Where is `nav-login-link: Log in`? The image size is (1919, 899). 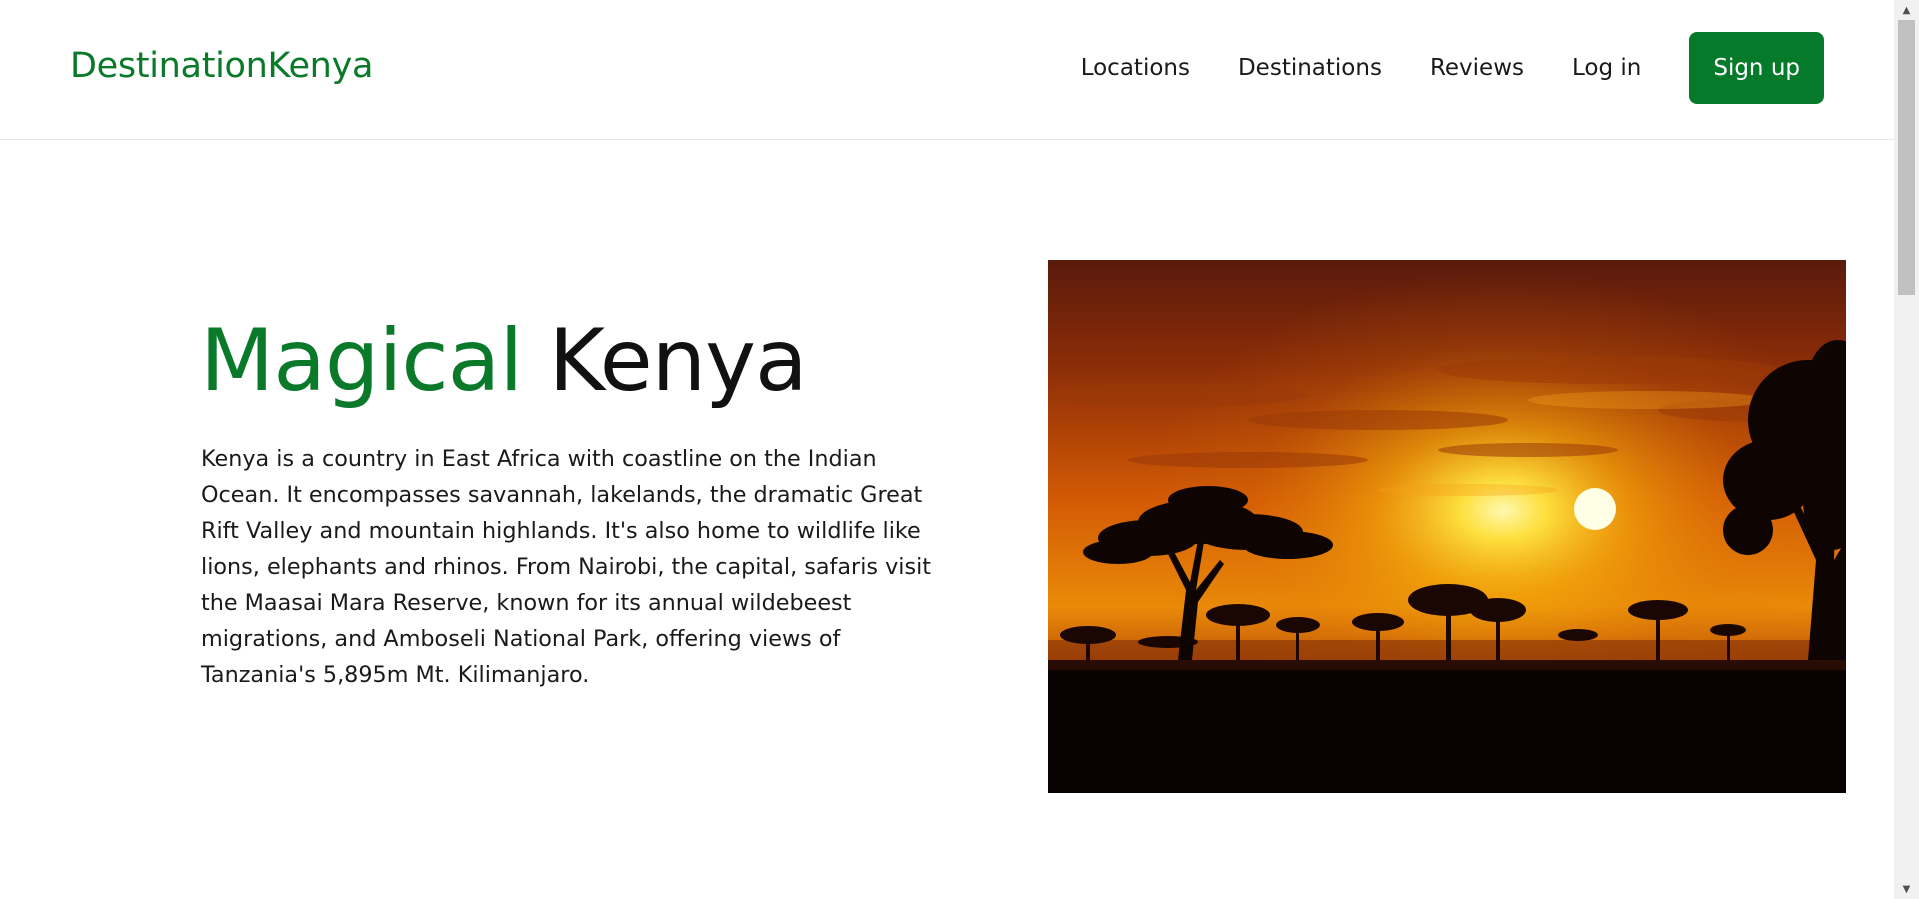 nav-login-link: Log in is located at coordinates (1606, 68).